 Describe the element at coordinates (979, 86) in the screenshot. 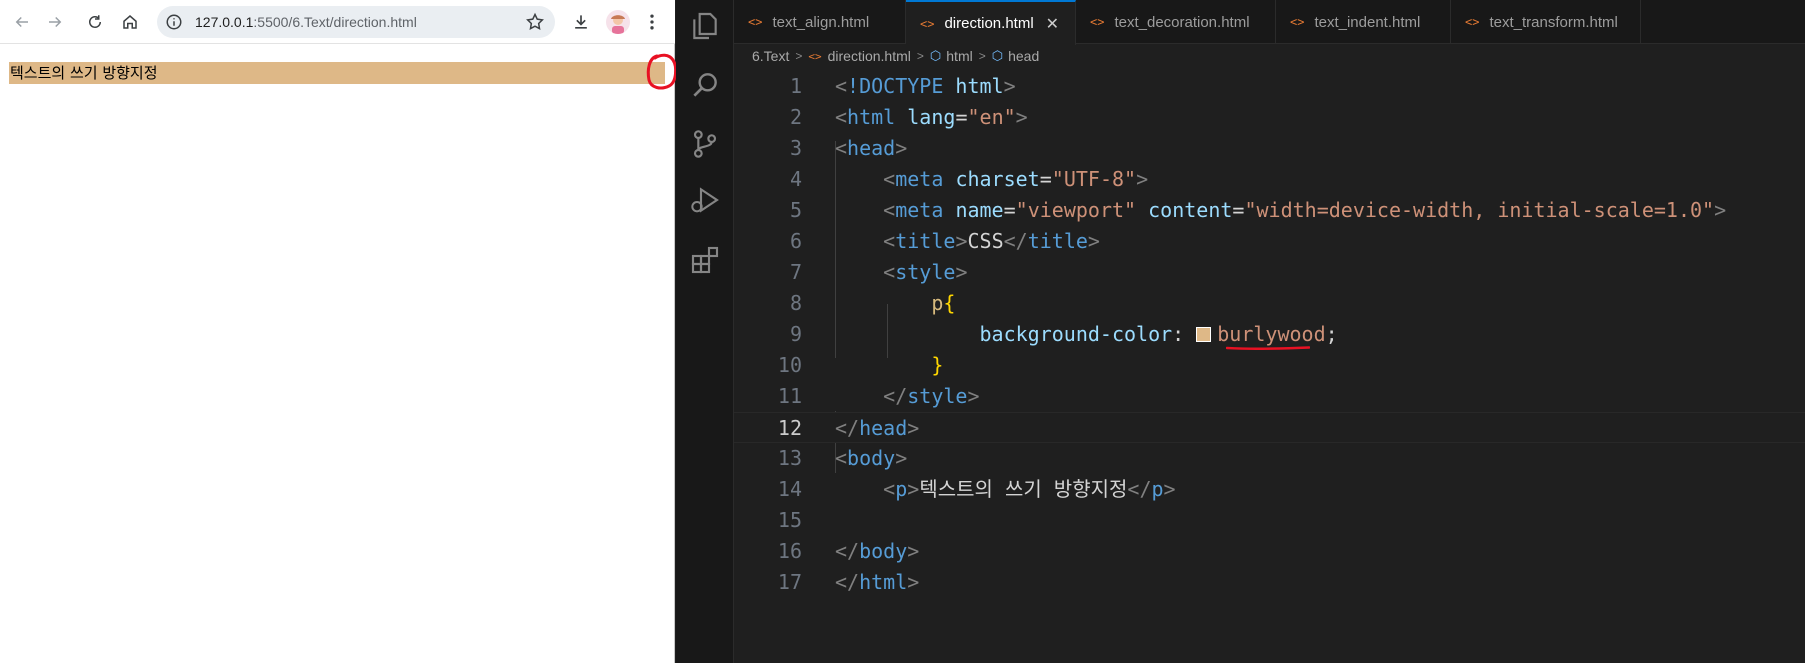

I see `token-attr: html` at that location.